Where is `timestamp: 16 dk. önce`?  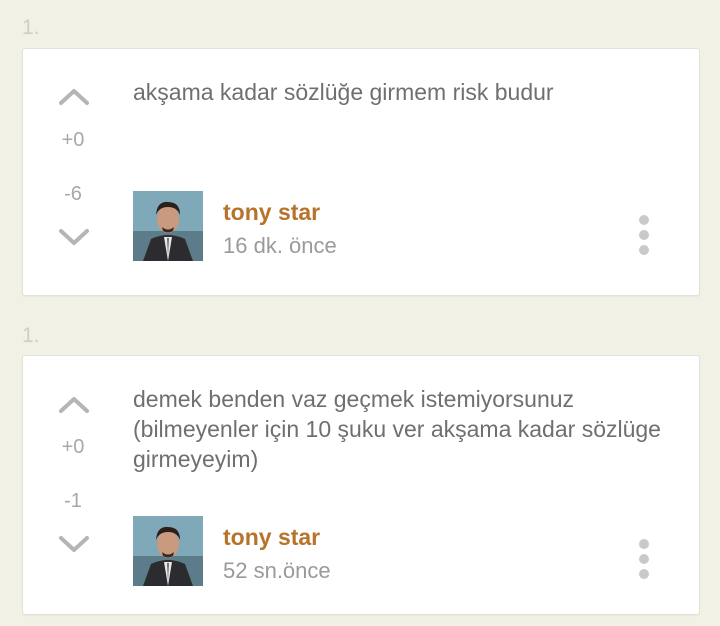
timestamp: 16 dk. önce is located at coordinates (280, 245).